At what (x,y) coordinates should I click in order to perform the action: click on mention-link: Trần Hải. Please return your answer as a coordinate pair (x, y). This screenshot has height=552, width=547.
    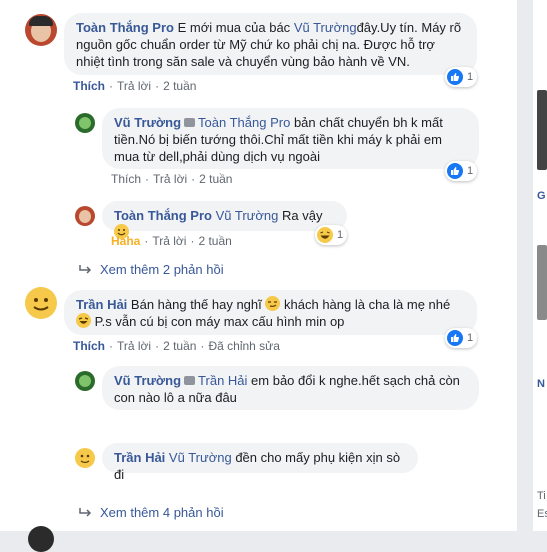
    Looking at the image, I should click on (222, 380).